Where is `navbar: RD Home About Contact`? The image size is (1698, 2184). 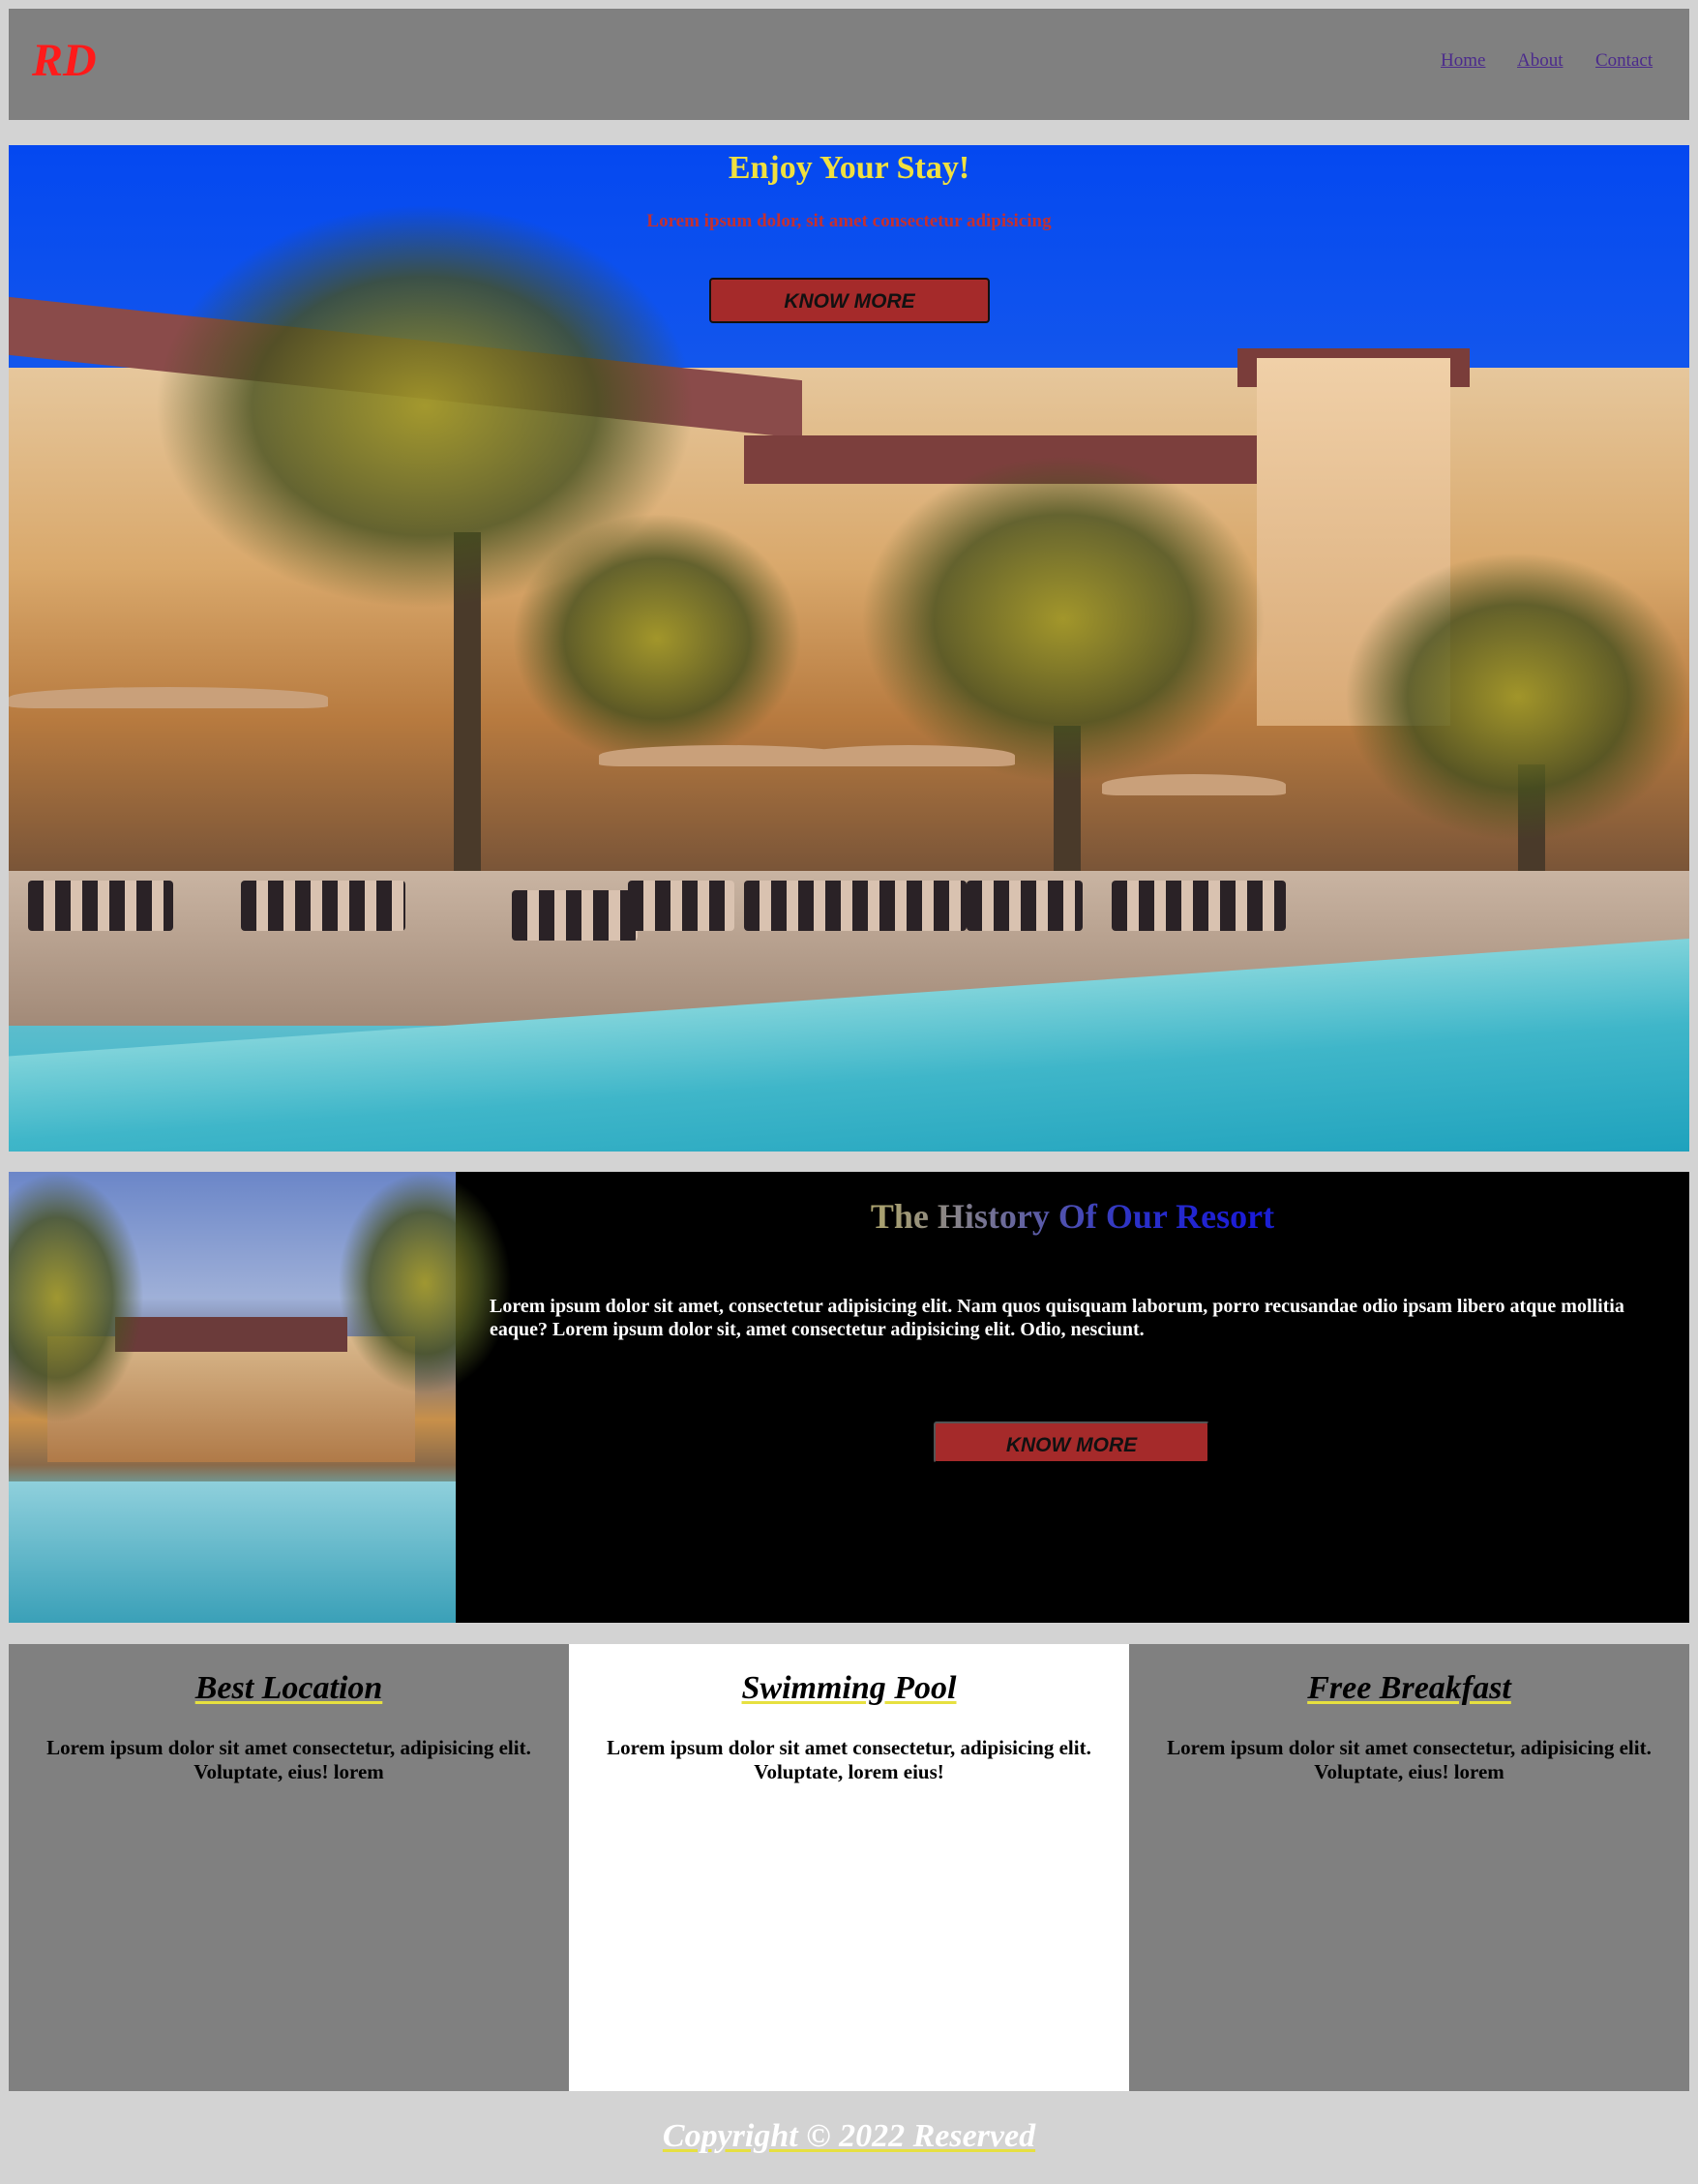
navbar: RD Home About Contact is located at coordinates (849, 64).